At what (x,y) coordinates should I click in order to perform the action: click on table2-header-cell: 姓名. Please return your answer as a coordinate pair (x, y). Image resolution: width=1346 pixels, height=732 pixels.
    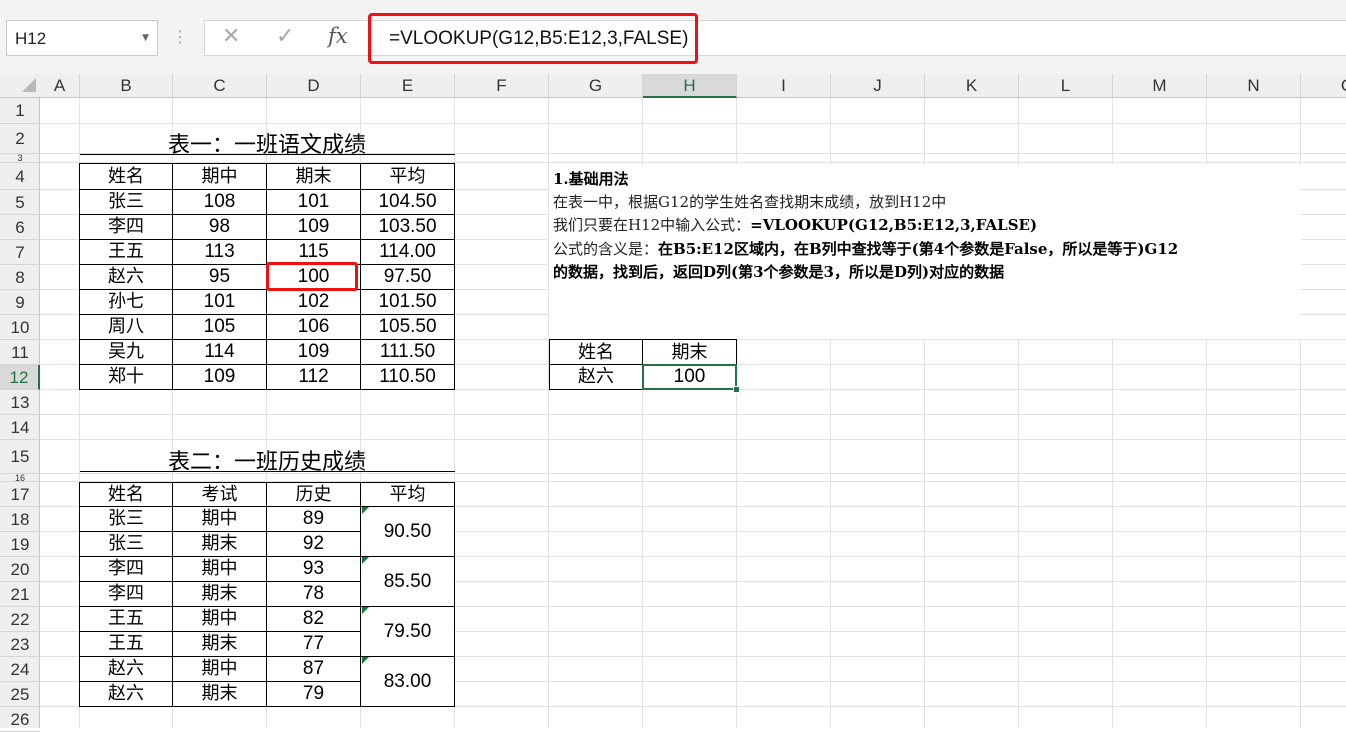
    Looking at the image, I should click on (126, 494).